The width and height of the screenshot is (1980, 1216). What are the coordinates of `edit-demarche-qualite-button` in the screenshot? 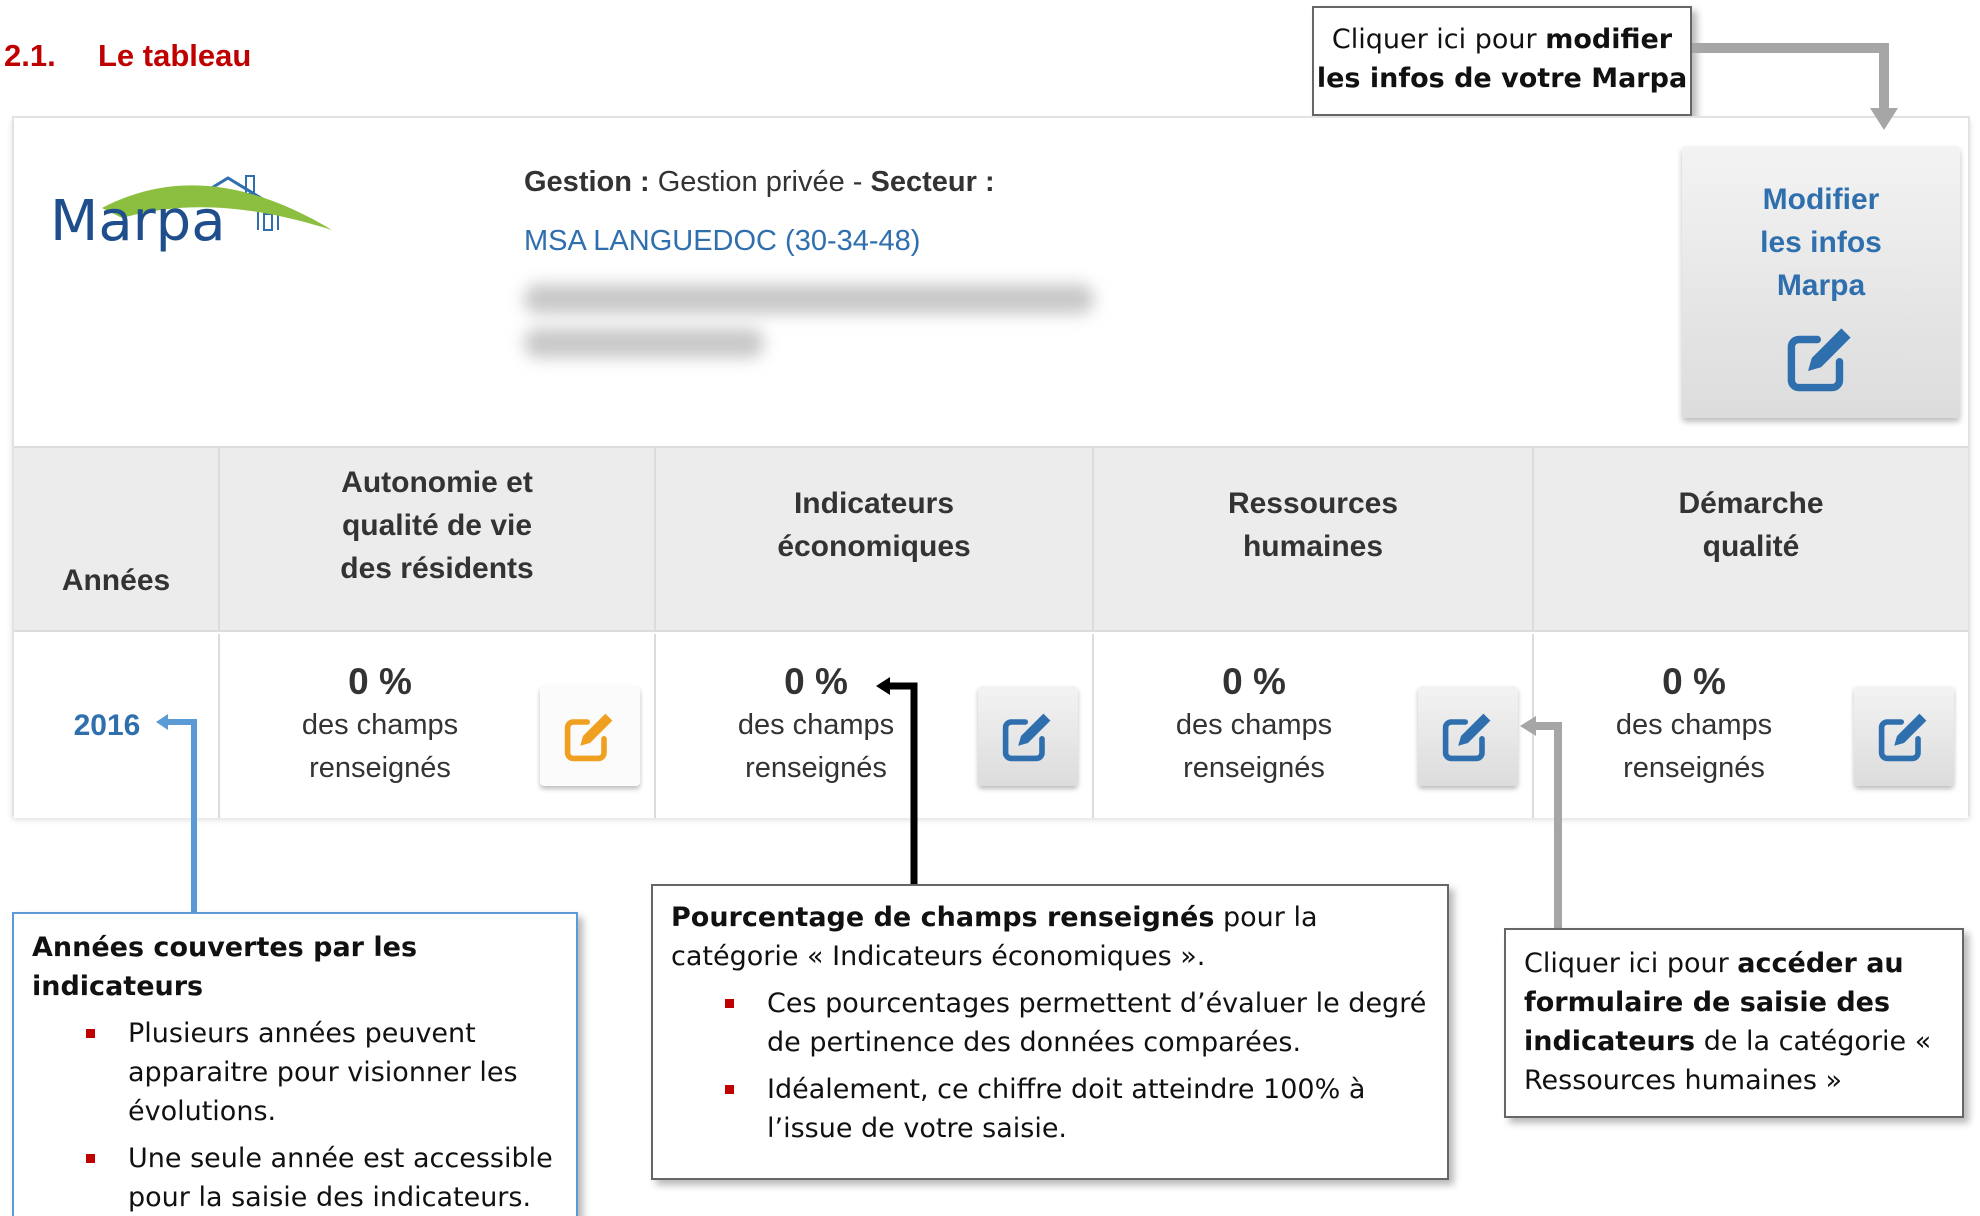 It's located at (1904, 736).